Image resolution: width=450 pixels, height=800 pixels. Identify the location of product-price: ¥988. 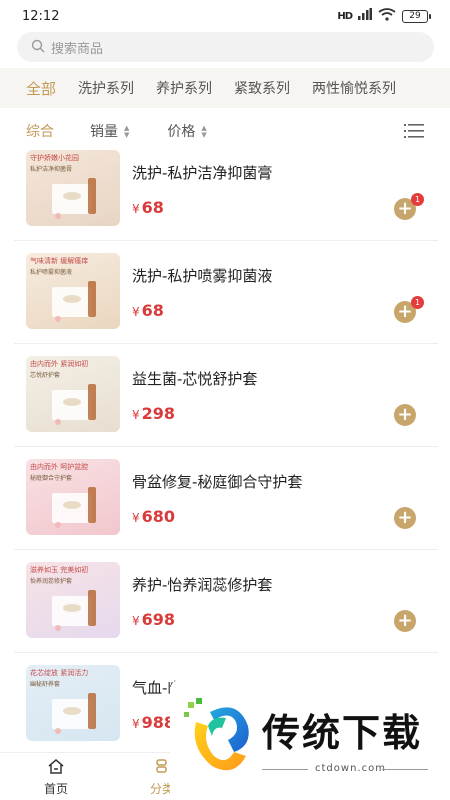
(153, 722).